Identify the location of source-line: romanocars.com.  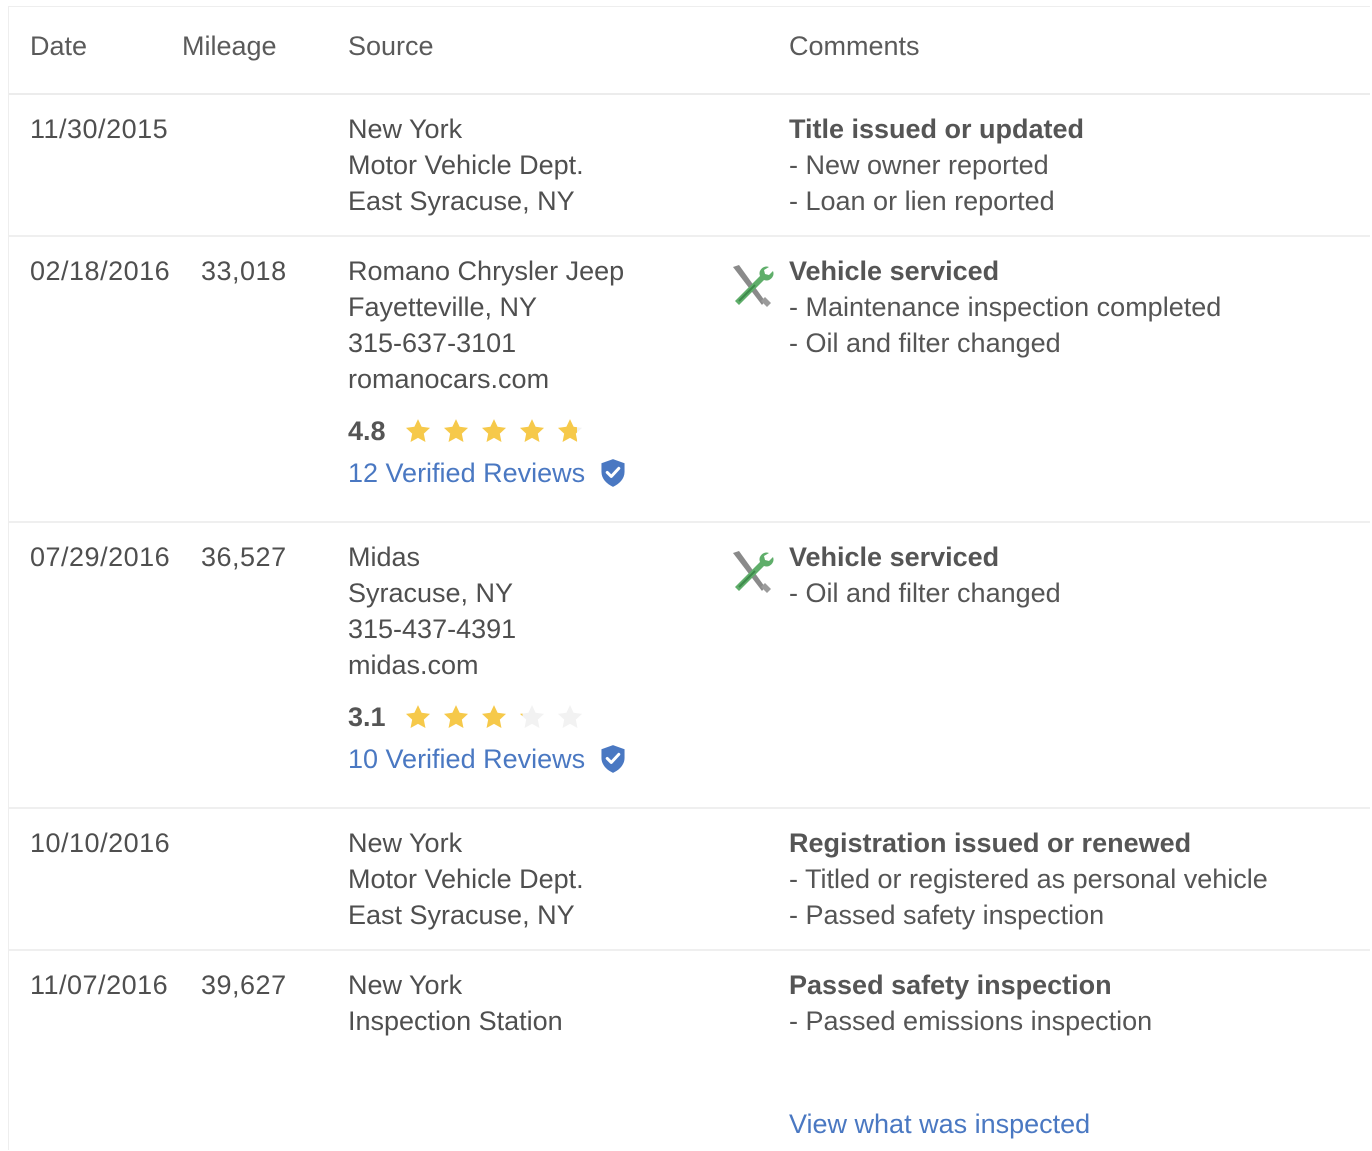
(449, 379).